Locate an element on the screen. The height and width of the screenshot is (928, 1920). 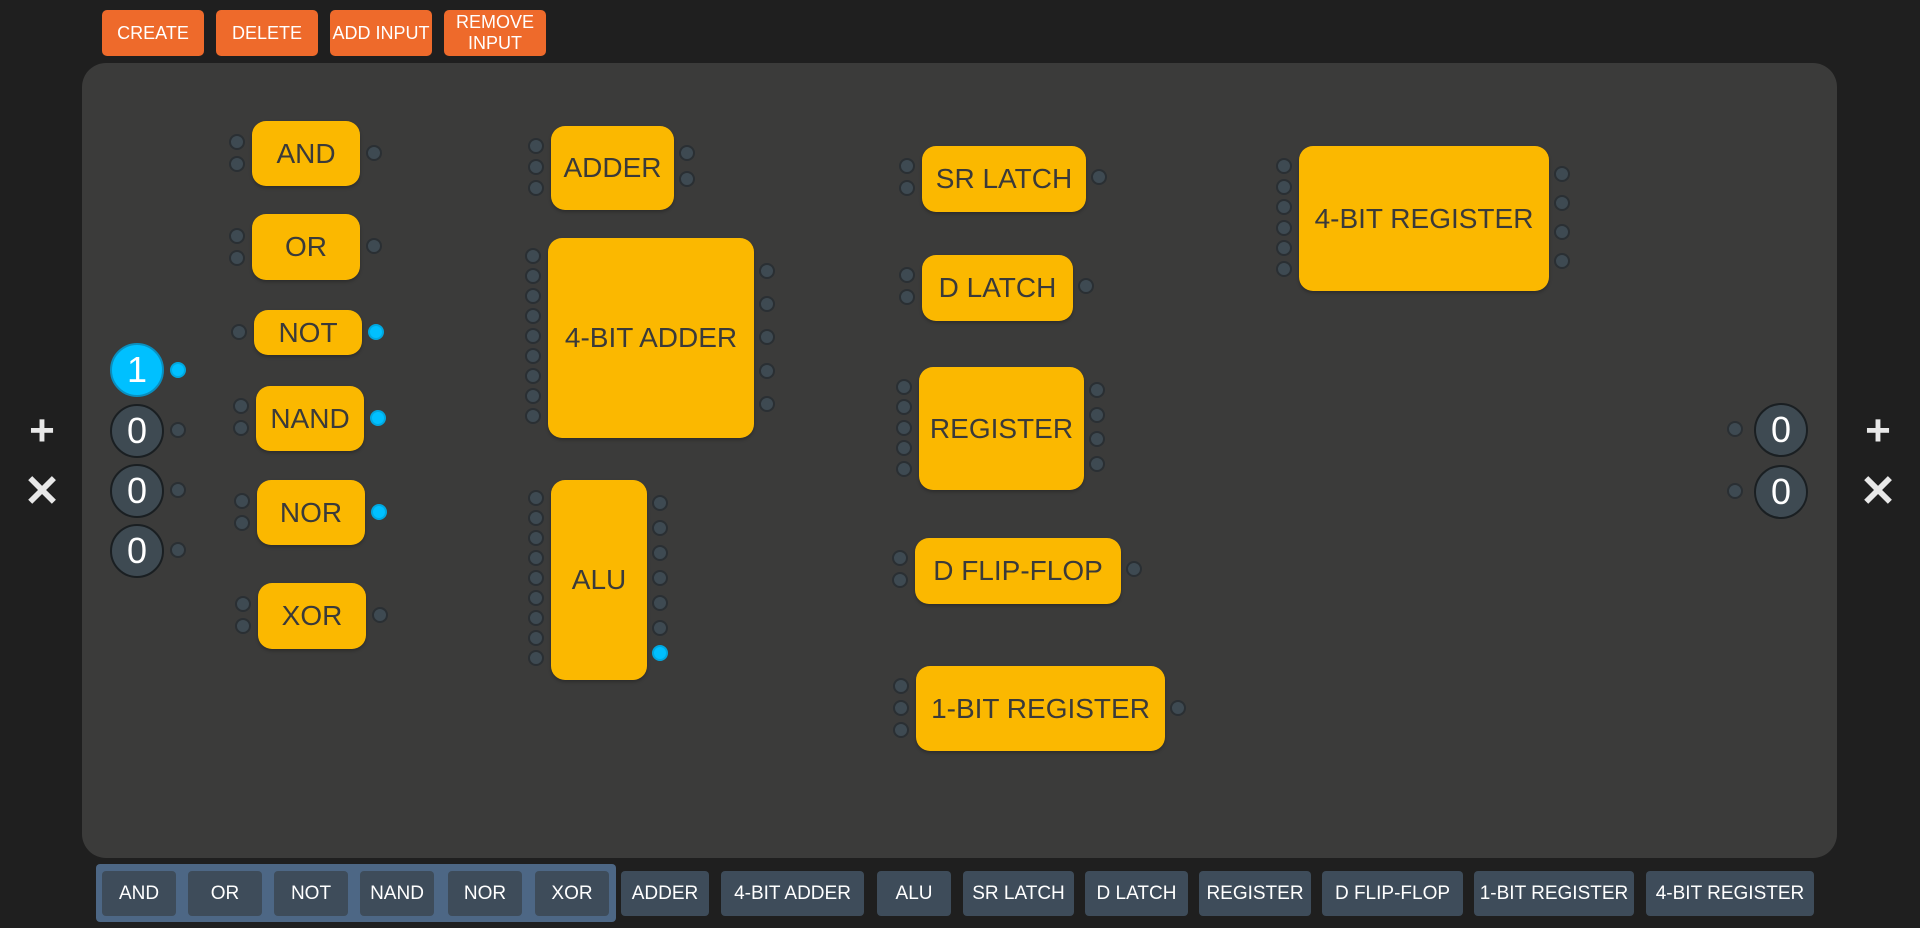
not-gate-output-pin is located at coordinates (376, 332).